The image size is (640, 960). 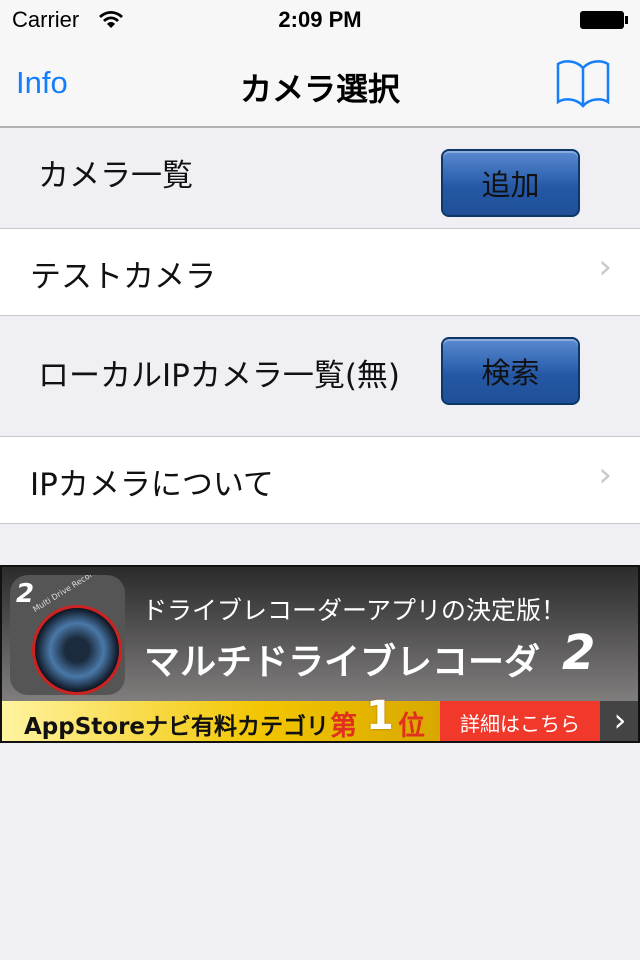 What do you see at coordinates (411, 726) in the screenshot?
I see `rank-b: 位` at bounding box center [411, 726].